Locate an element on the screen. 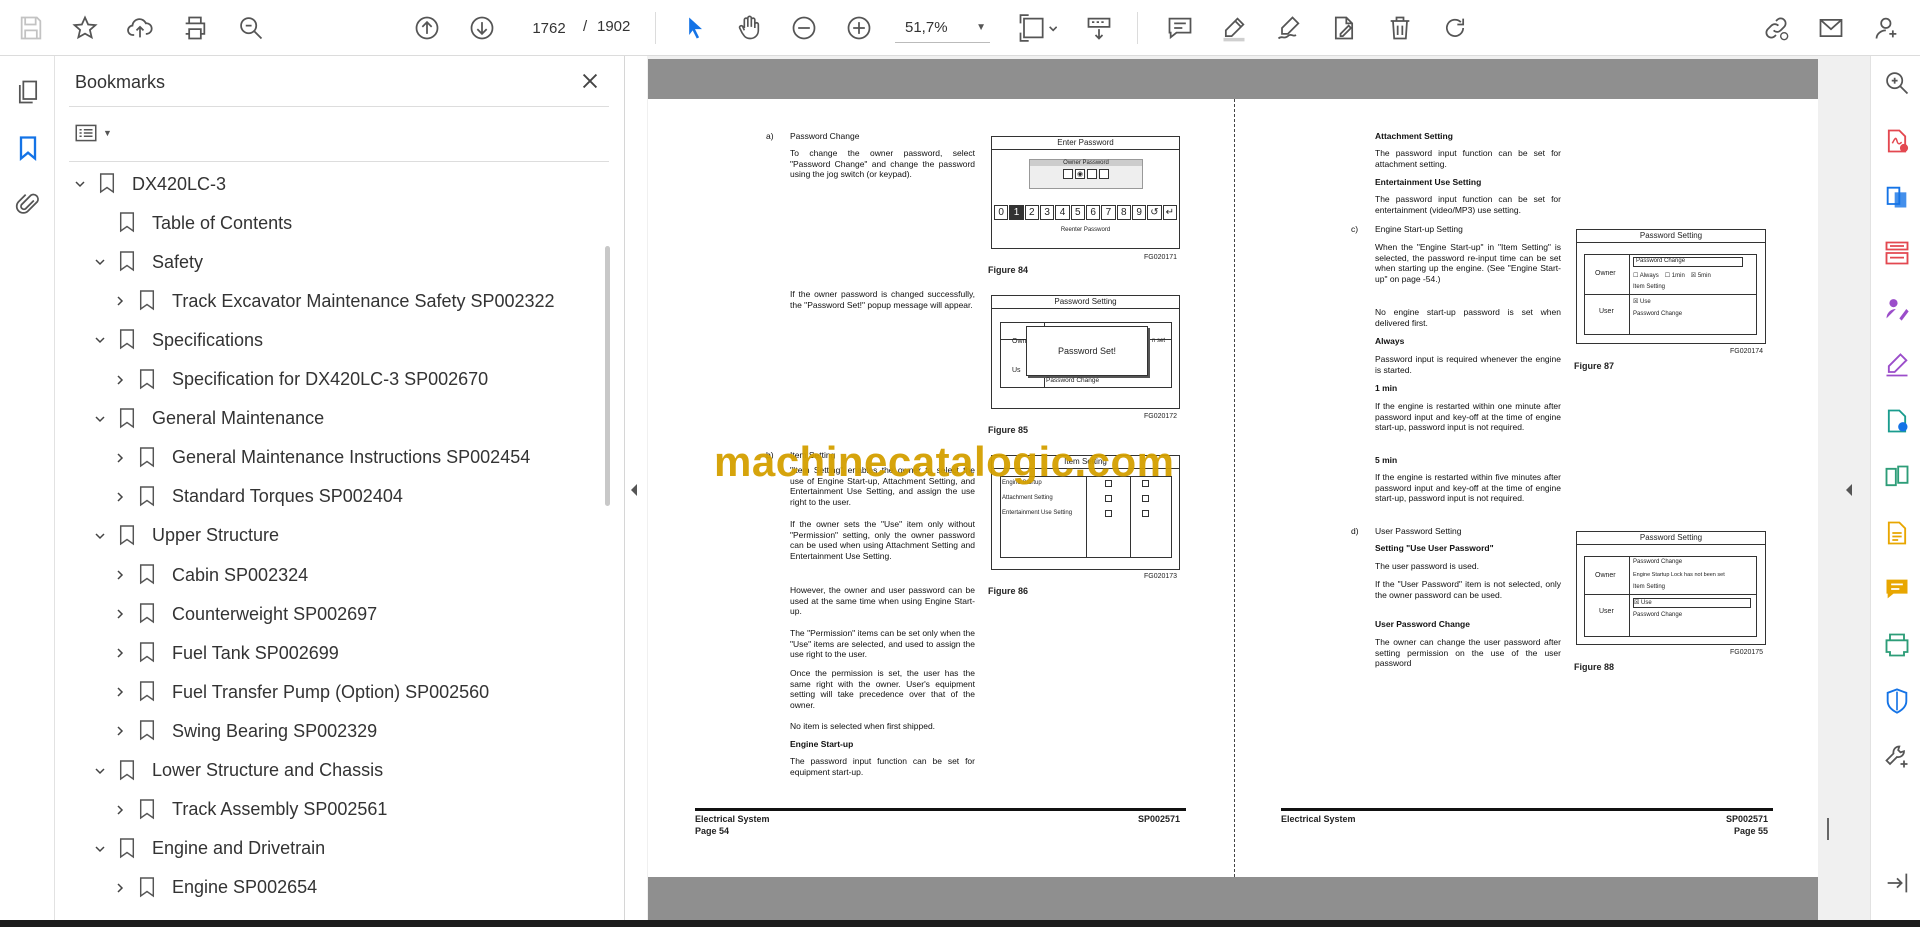 This screenshot has width=1920, height=927. zoom-in-icon is located at coordinates (859, 28).